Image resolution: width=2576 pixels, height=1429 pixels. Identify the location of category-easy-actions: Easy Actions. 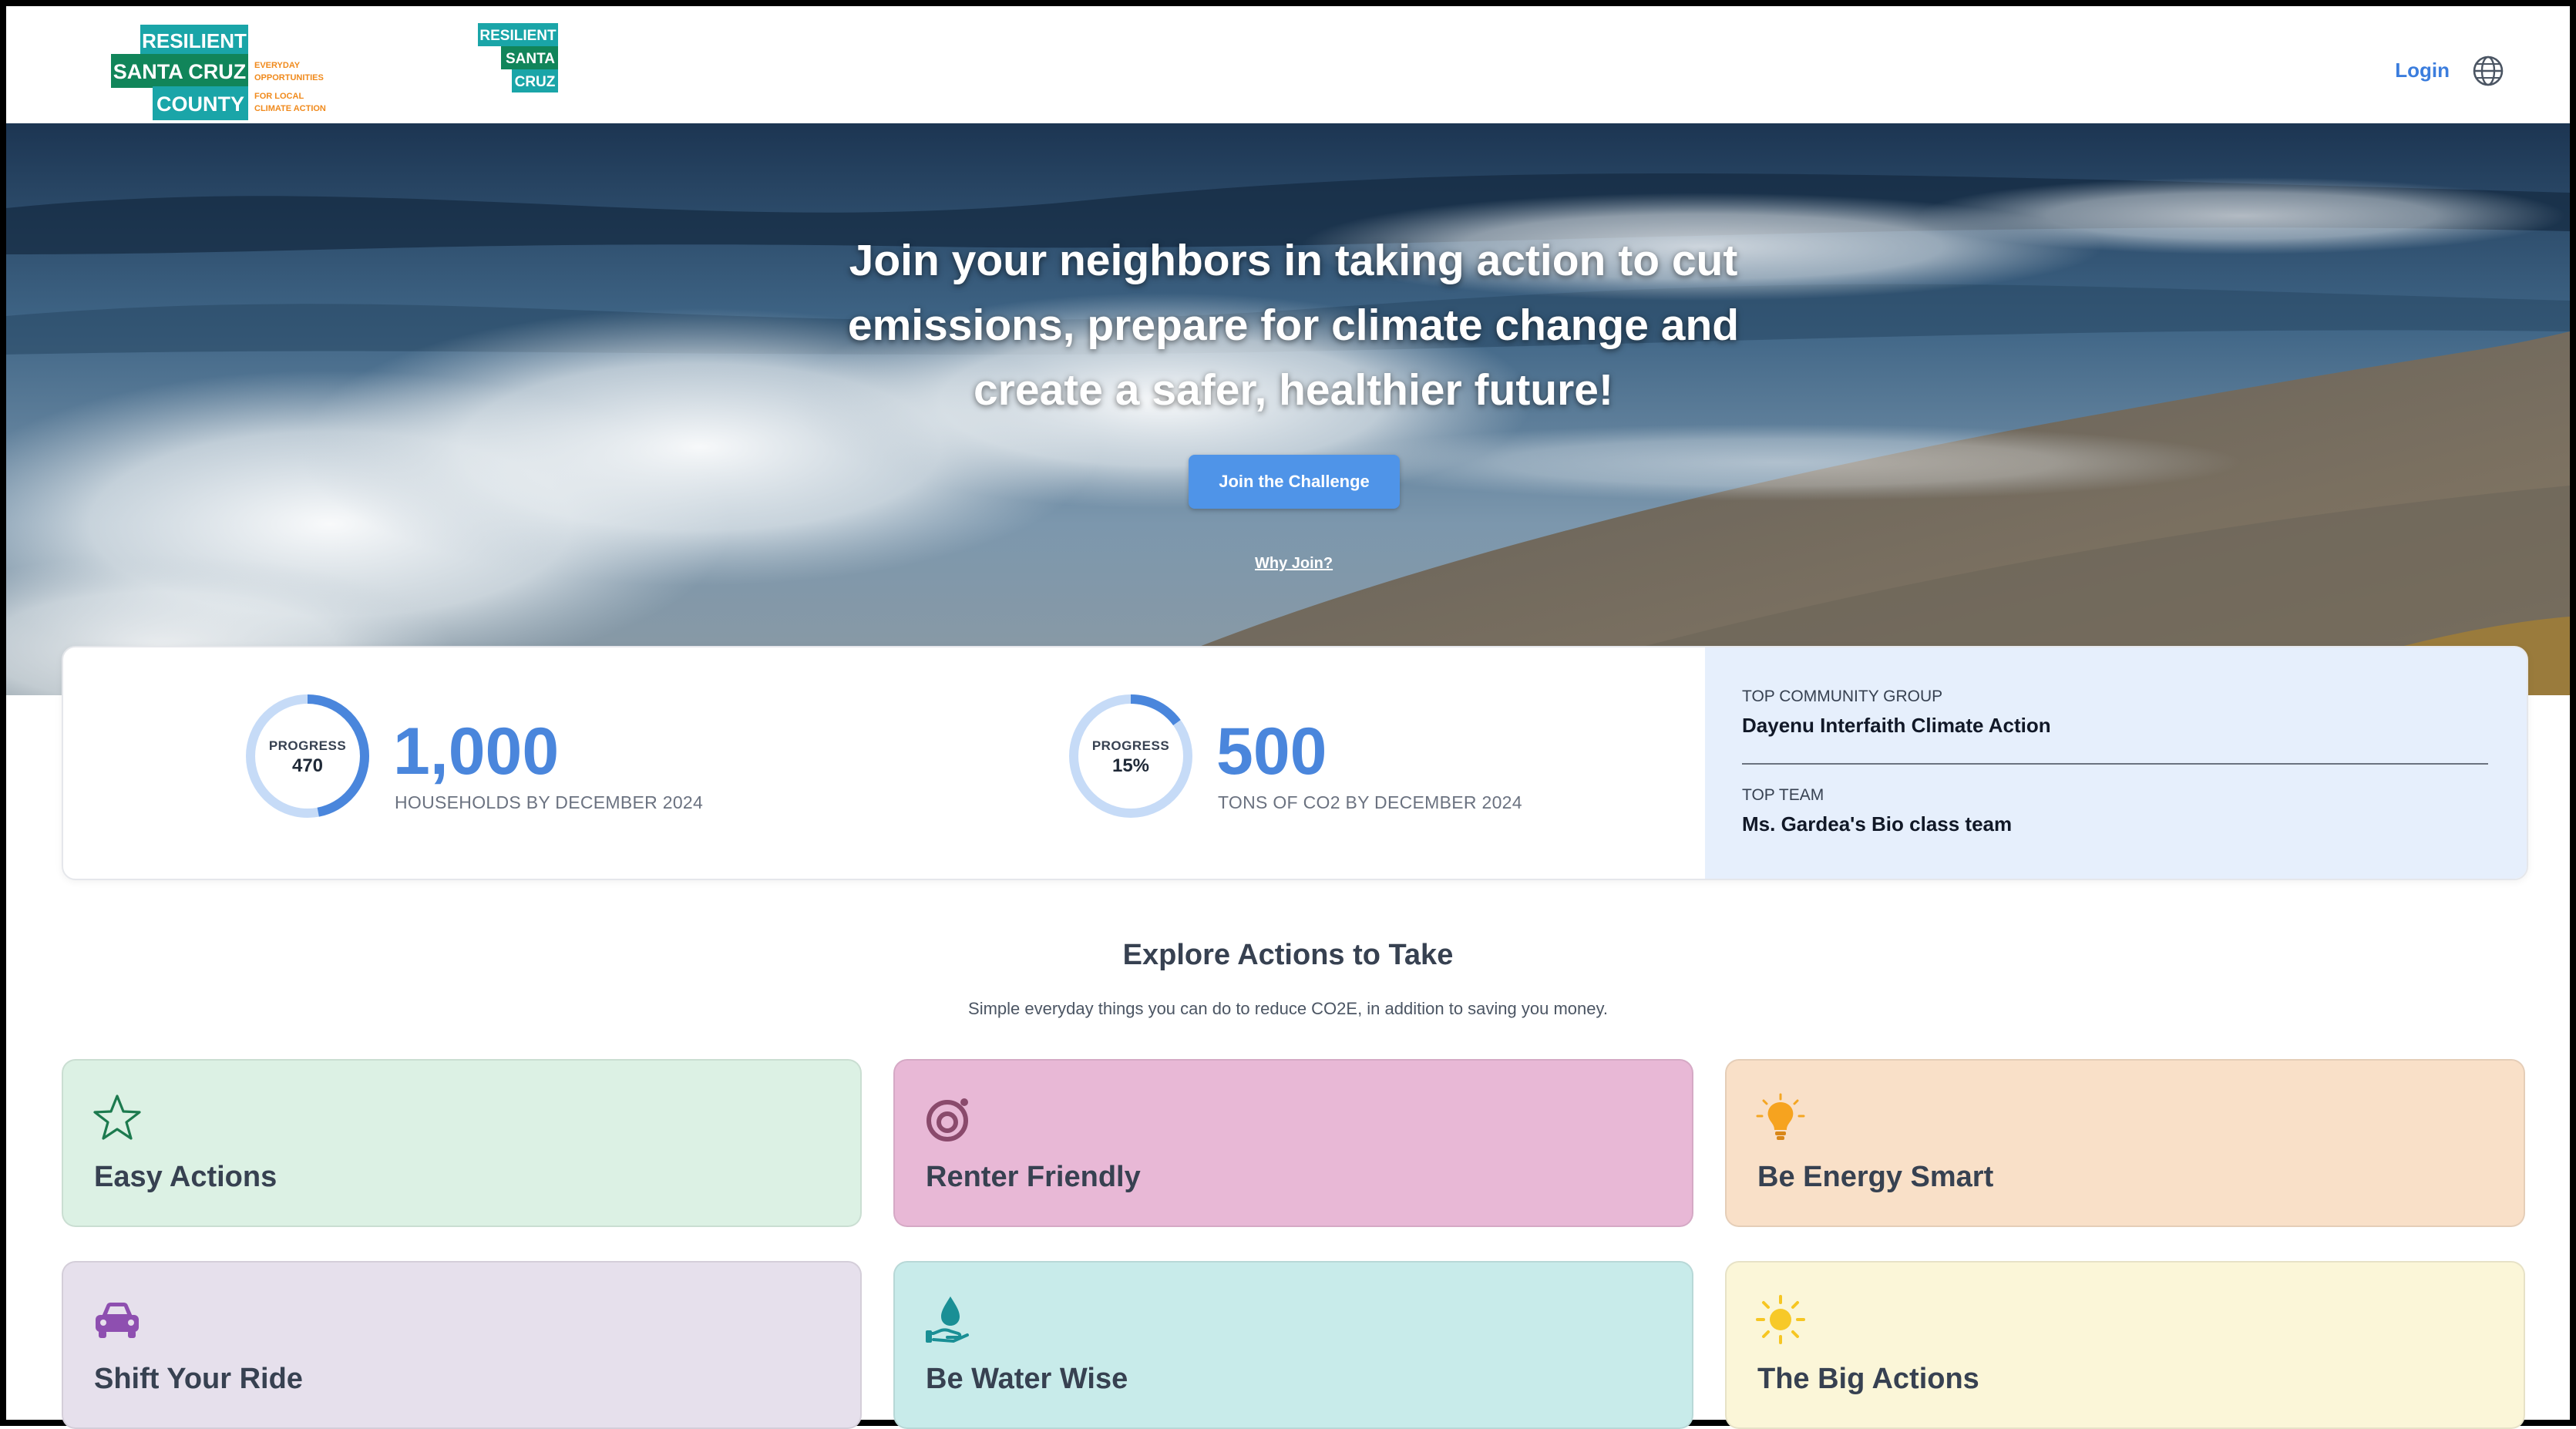
(462, 1143).